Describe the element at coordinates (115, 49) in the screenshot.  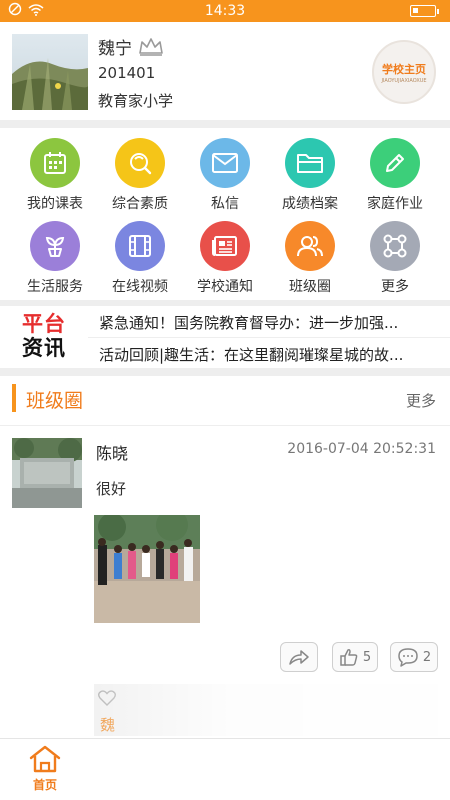
I see `profile-name: 魏宁` at that location.